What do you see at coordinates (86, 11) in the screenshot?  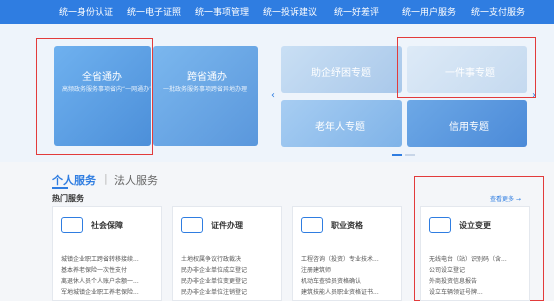 I see `nav-identity-auth: 统一身份认证` at bounding box center [86, 11].